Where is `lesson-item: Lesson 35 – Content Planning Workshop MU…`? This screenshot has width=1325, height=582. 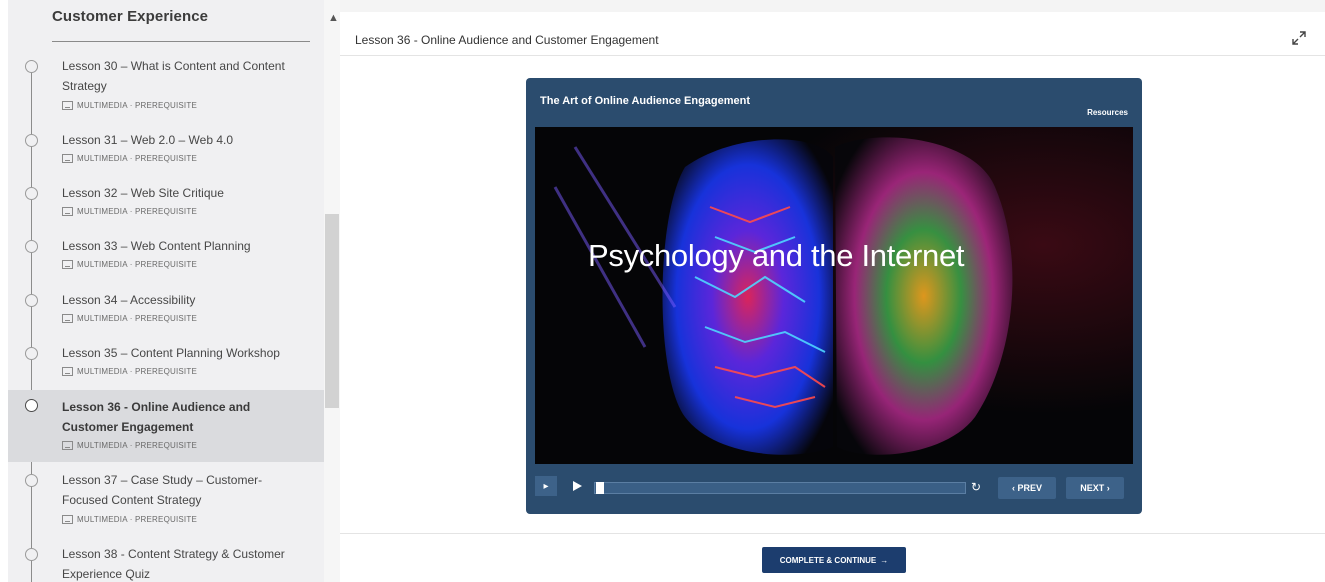
lesson-item: Lesson 35 – Content Planning Workshop MU… is located at coordinates (166, 361).